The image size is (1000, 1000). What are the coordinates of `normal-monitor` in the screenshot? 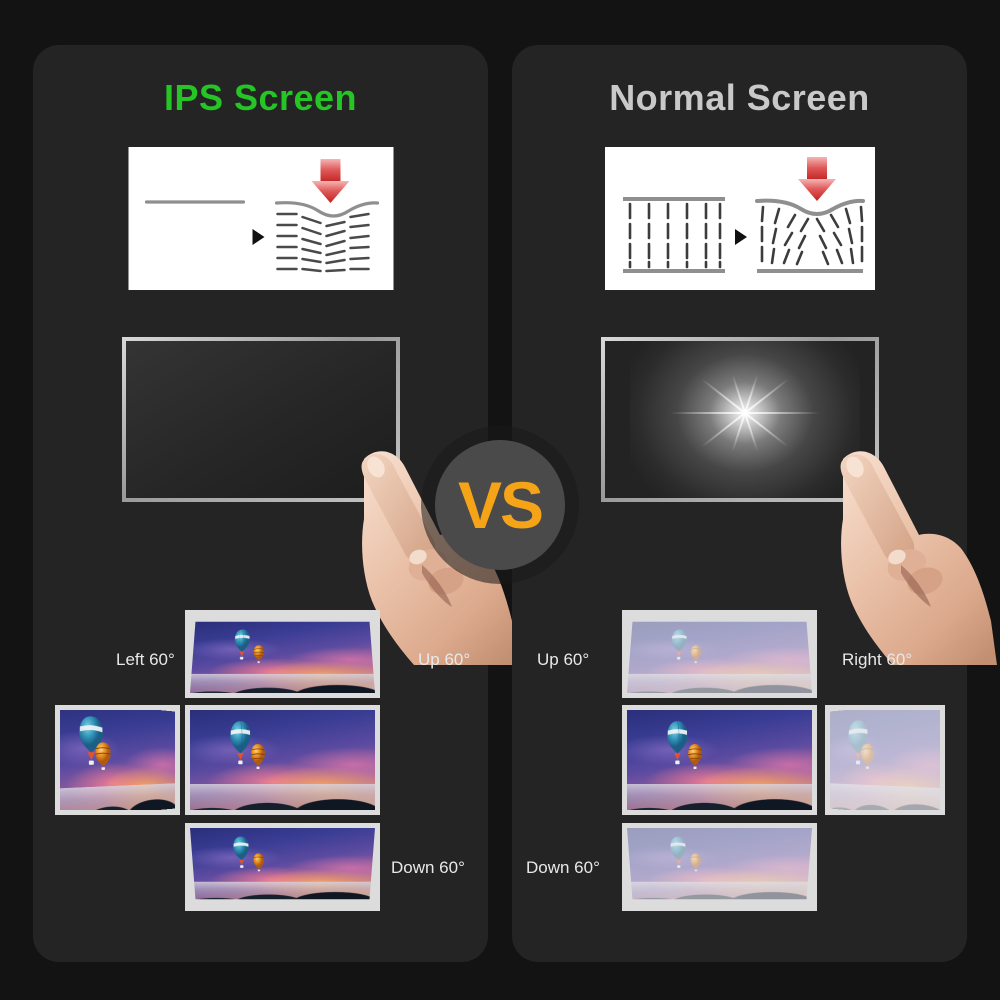 It's located at (739, 419).